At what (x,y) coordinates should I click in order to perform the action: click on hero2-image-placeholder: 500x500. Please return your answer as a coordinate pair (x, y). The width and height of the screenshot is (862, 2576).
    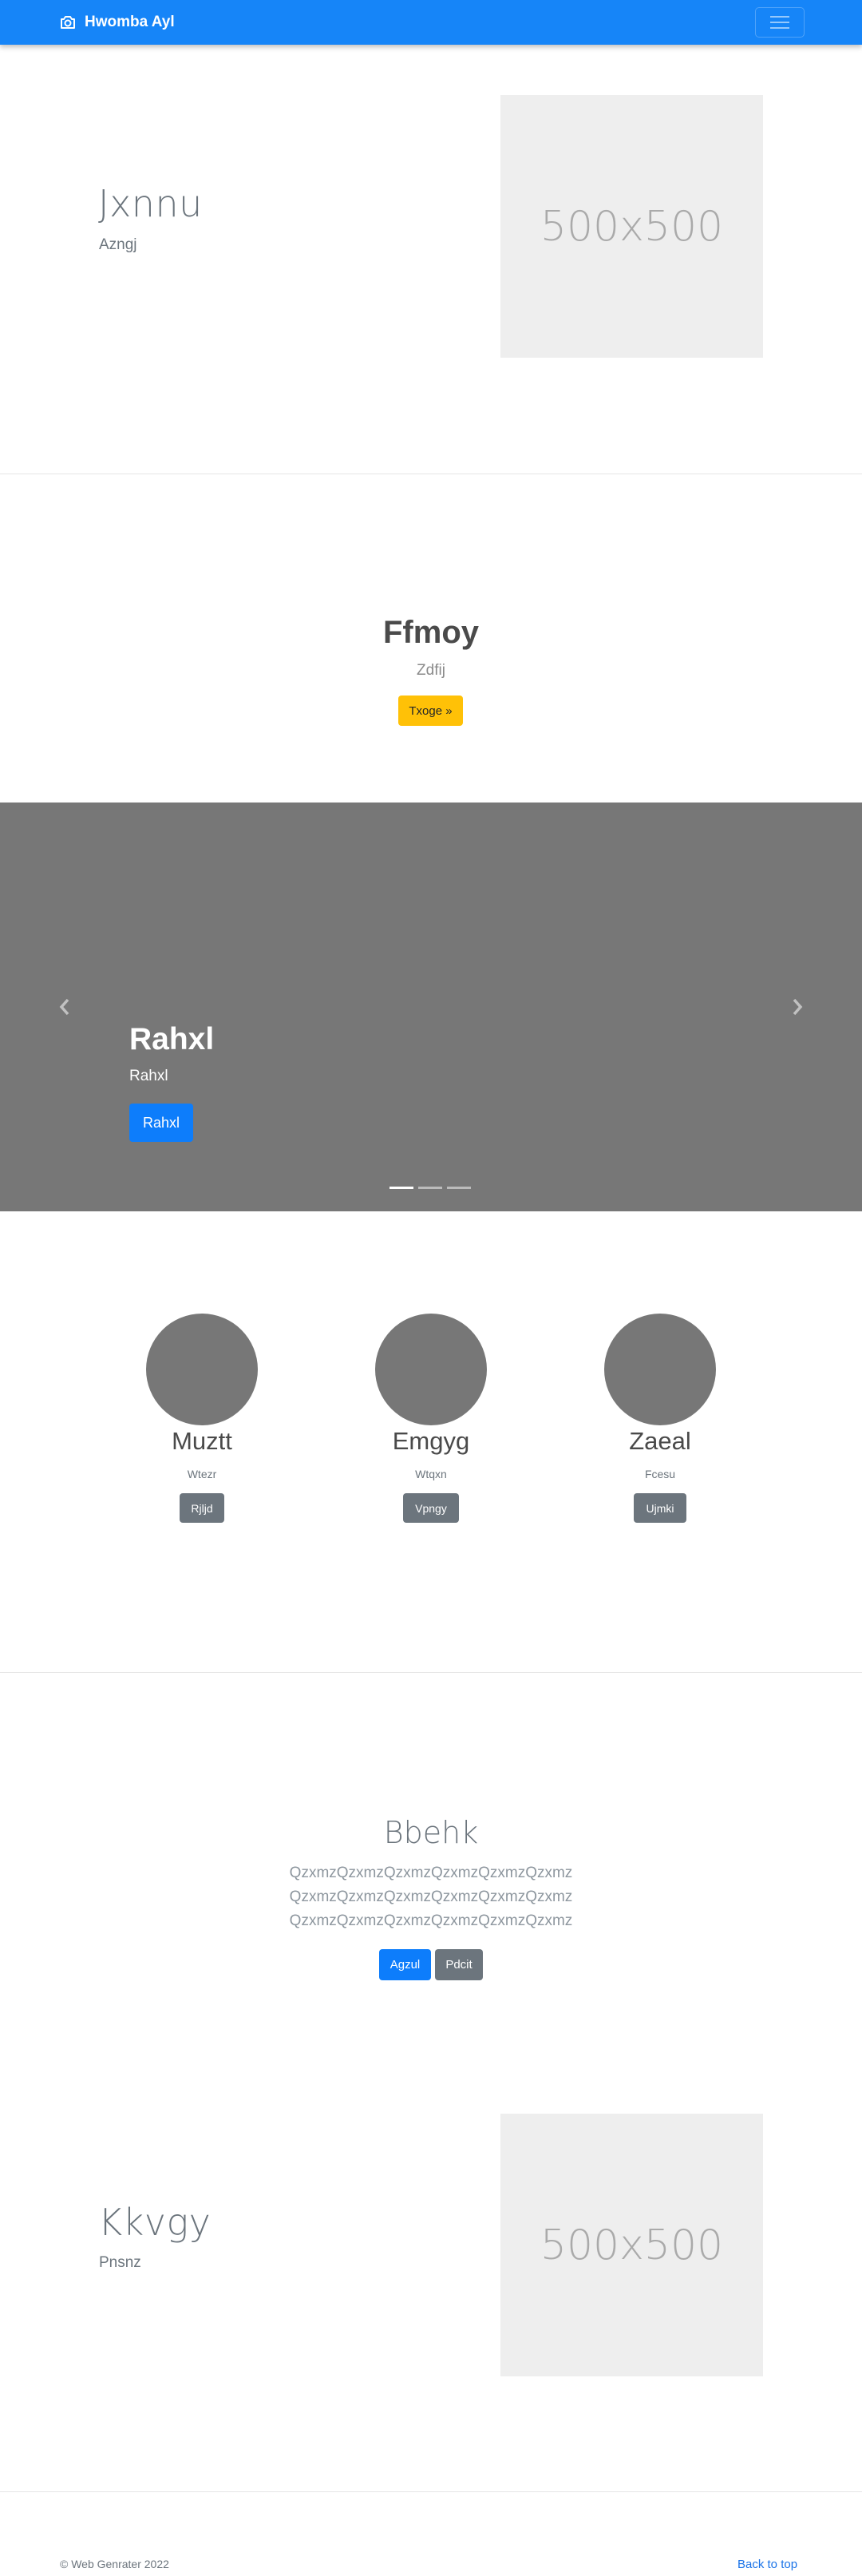
    Looking at the image, I should click on (631, 2245).